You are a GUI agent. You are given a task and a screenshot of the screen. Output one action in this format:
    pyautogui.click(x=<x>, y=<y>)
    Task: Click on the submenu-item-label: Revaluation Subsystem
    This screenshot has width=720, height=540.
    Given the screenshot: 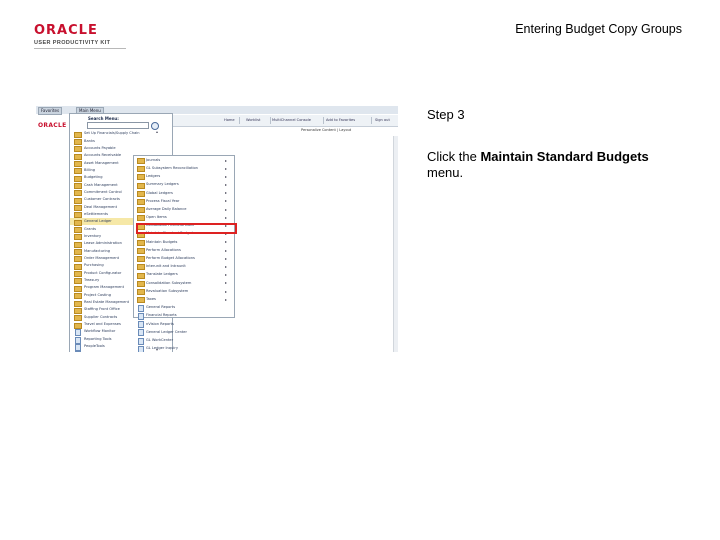 What is the action you would take?
    pyautogui.click(x=167, y=290)
    